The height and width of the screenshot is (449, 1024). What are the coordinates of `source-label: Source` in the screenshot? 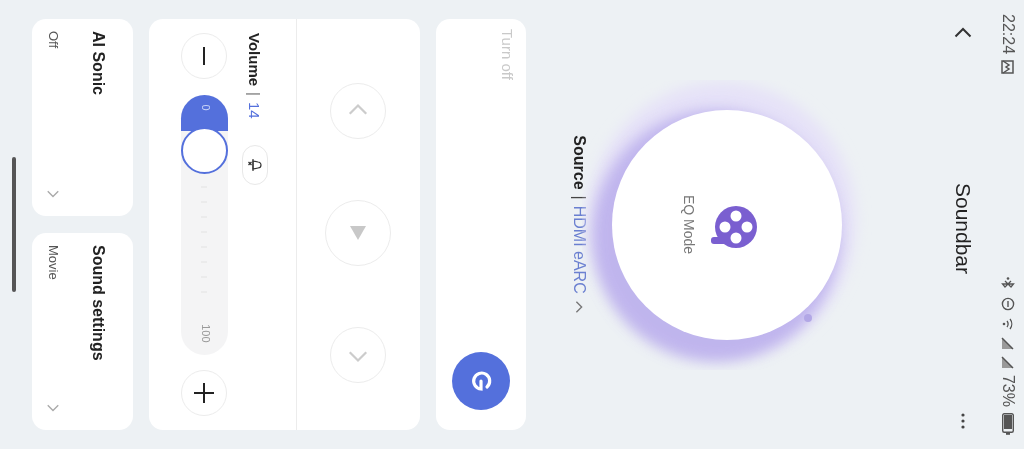 It's located at (579, 162).